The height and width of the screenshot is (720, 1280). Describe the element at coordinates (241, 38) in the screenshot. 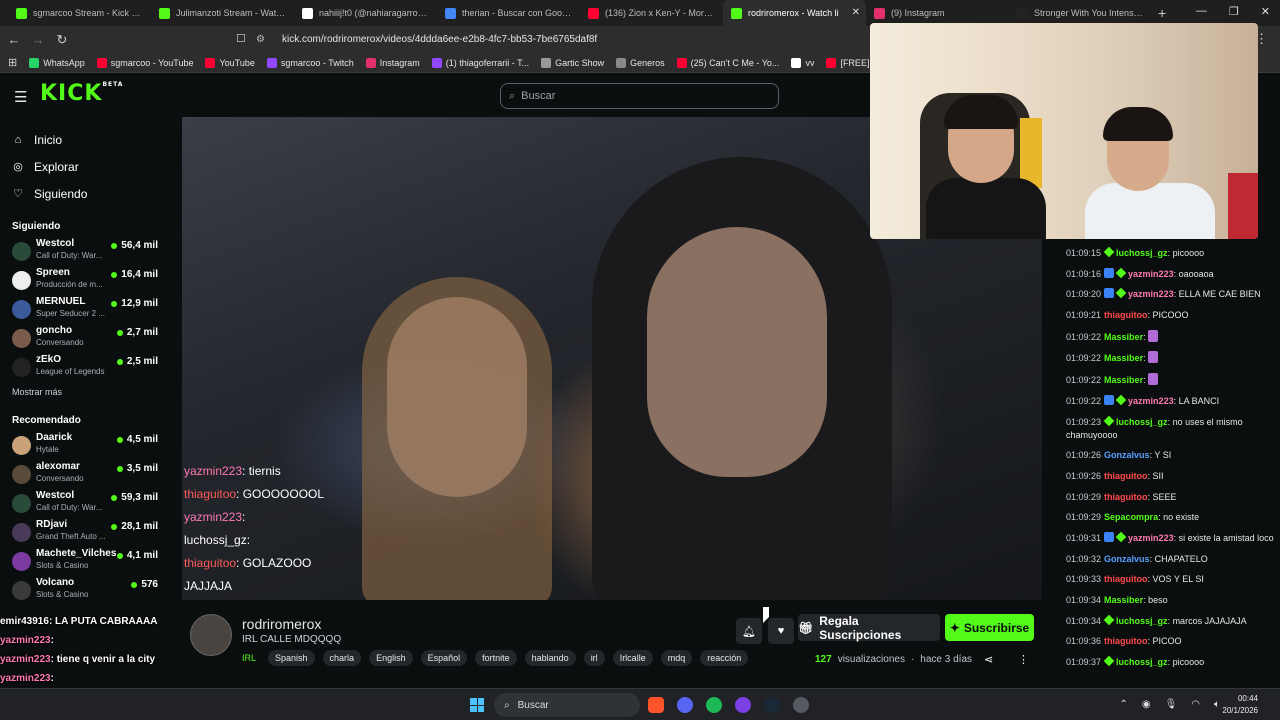

I see `bookmark-icon: ☐` at that location.